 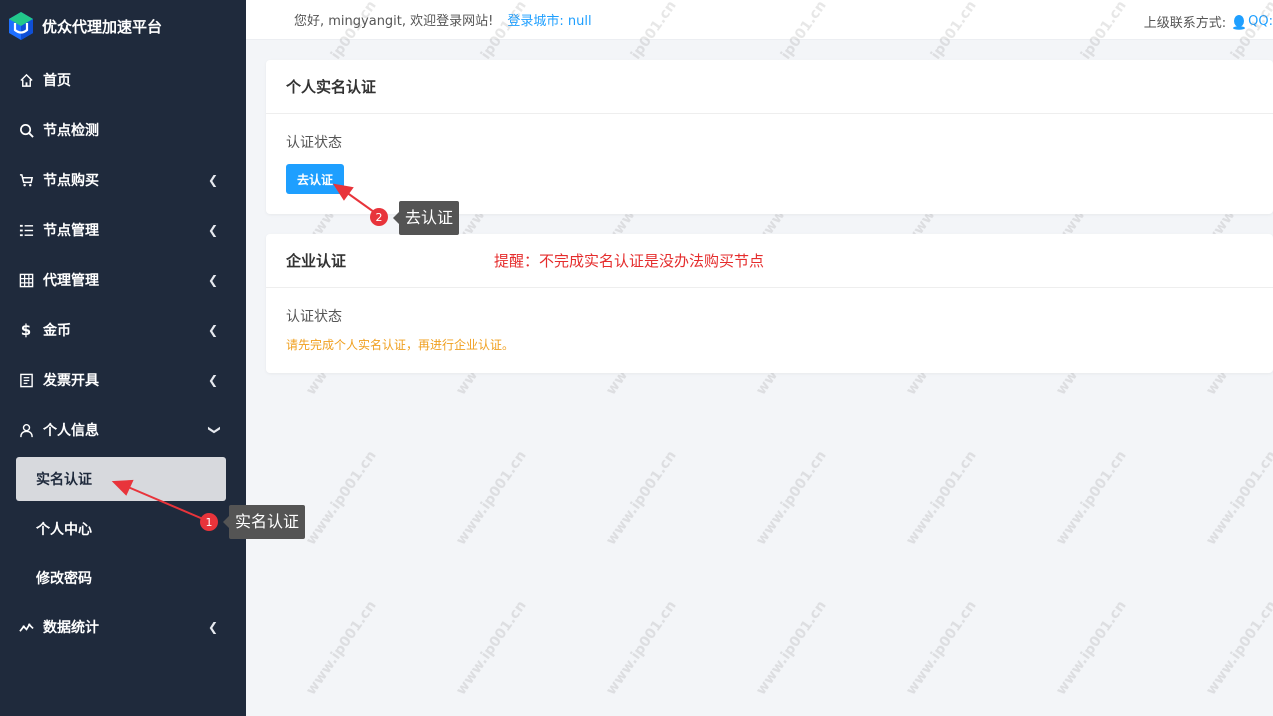 What do you see at coordinates (71, 431) in the screenshot?
I see `sidebar-item-label: 个人信息` at bounding box center [71, 431].